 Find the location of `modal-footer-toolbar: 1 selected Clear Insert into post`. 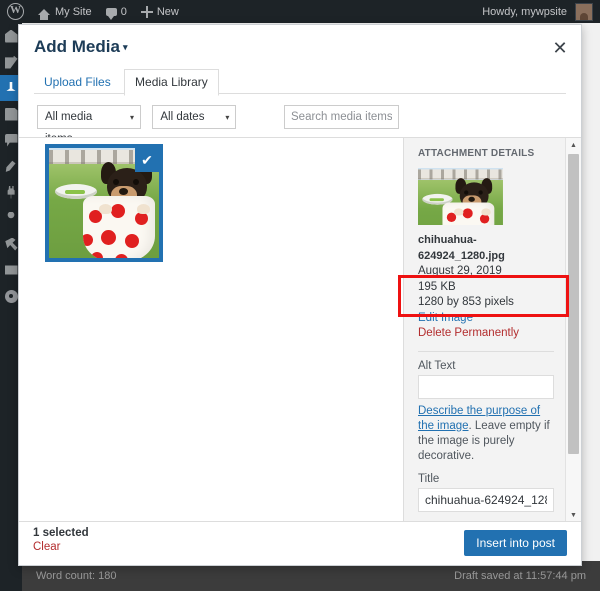

modal-footer-toolbar: 1 selected Clear Insert into post is located at coordinates (300, 543).